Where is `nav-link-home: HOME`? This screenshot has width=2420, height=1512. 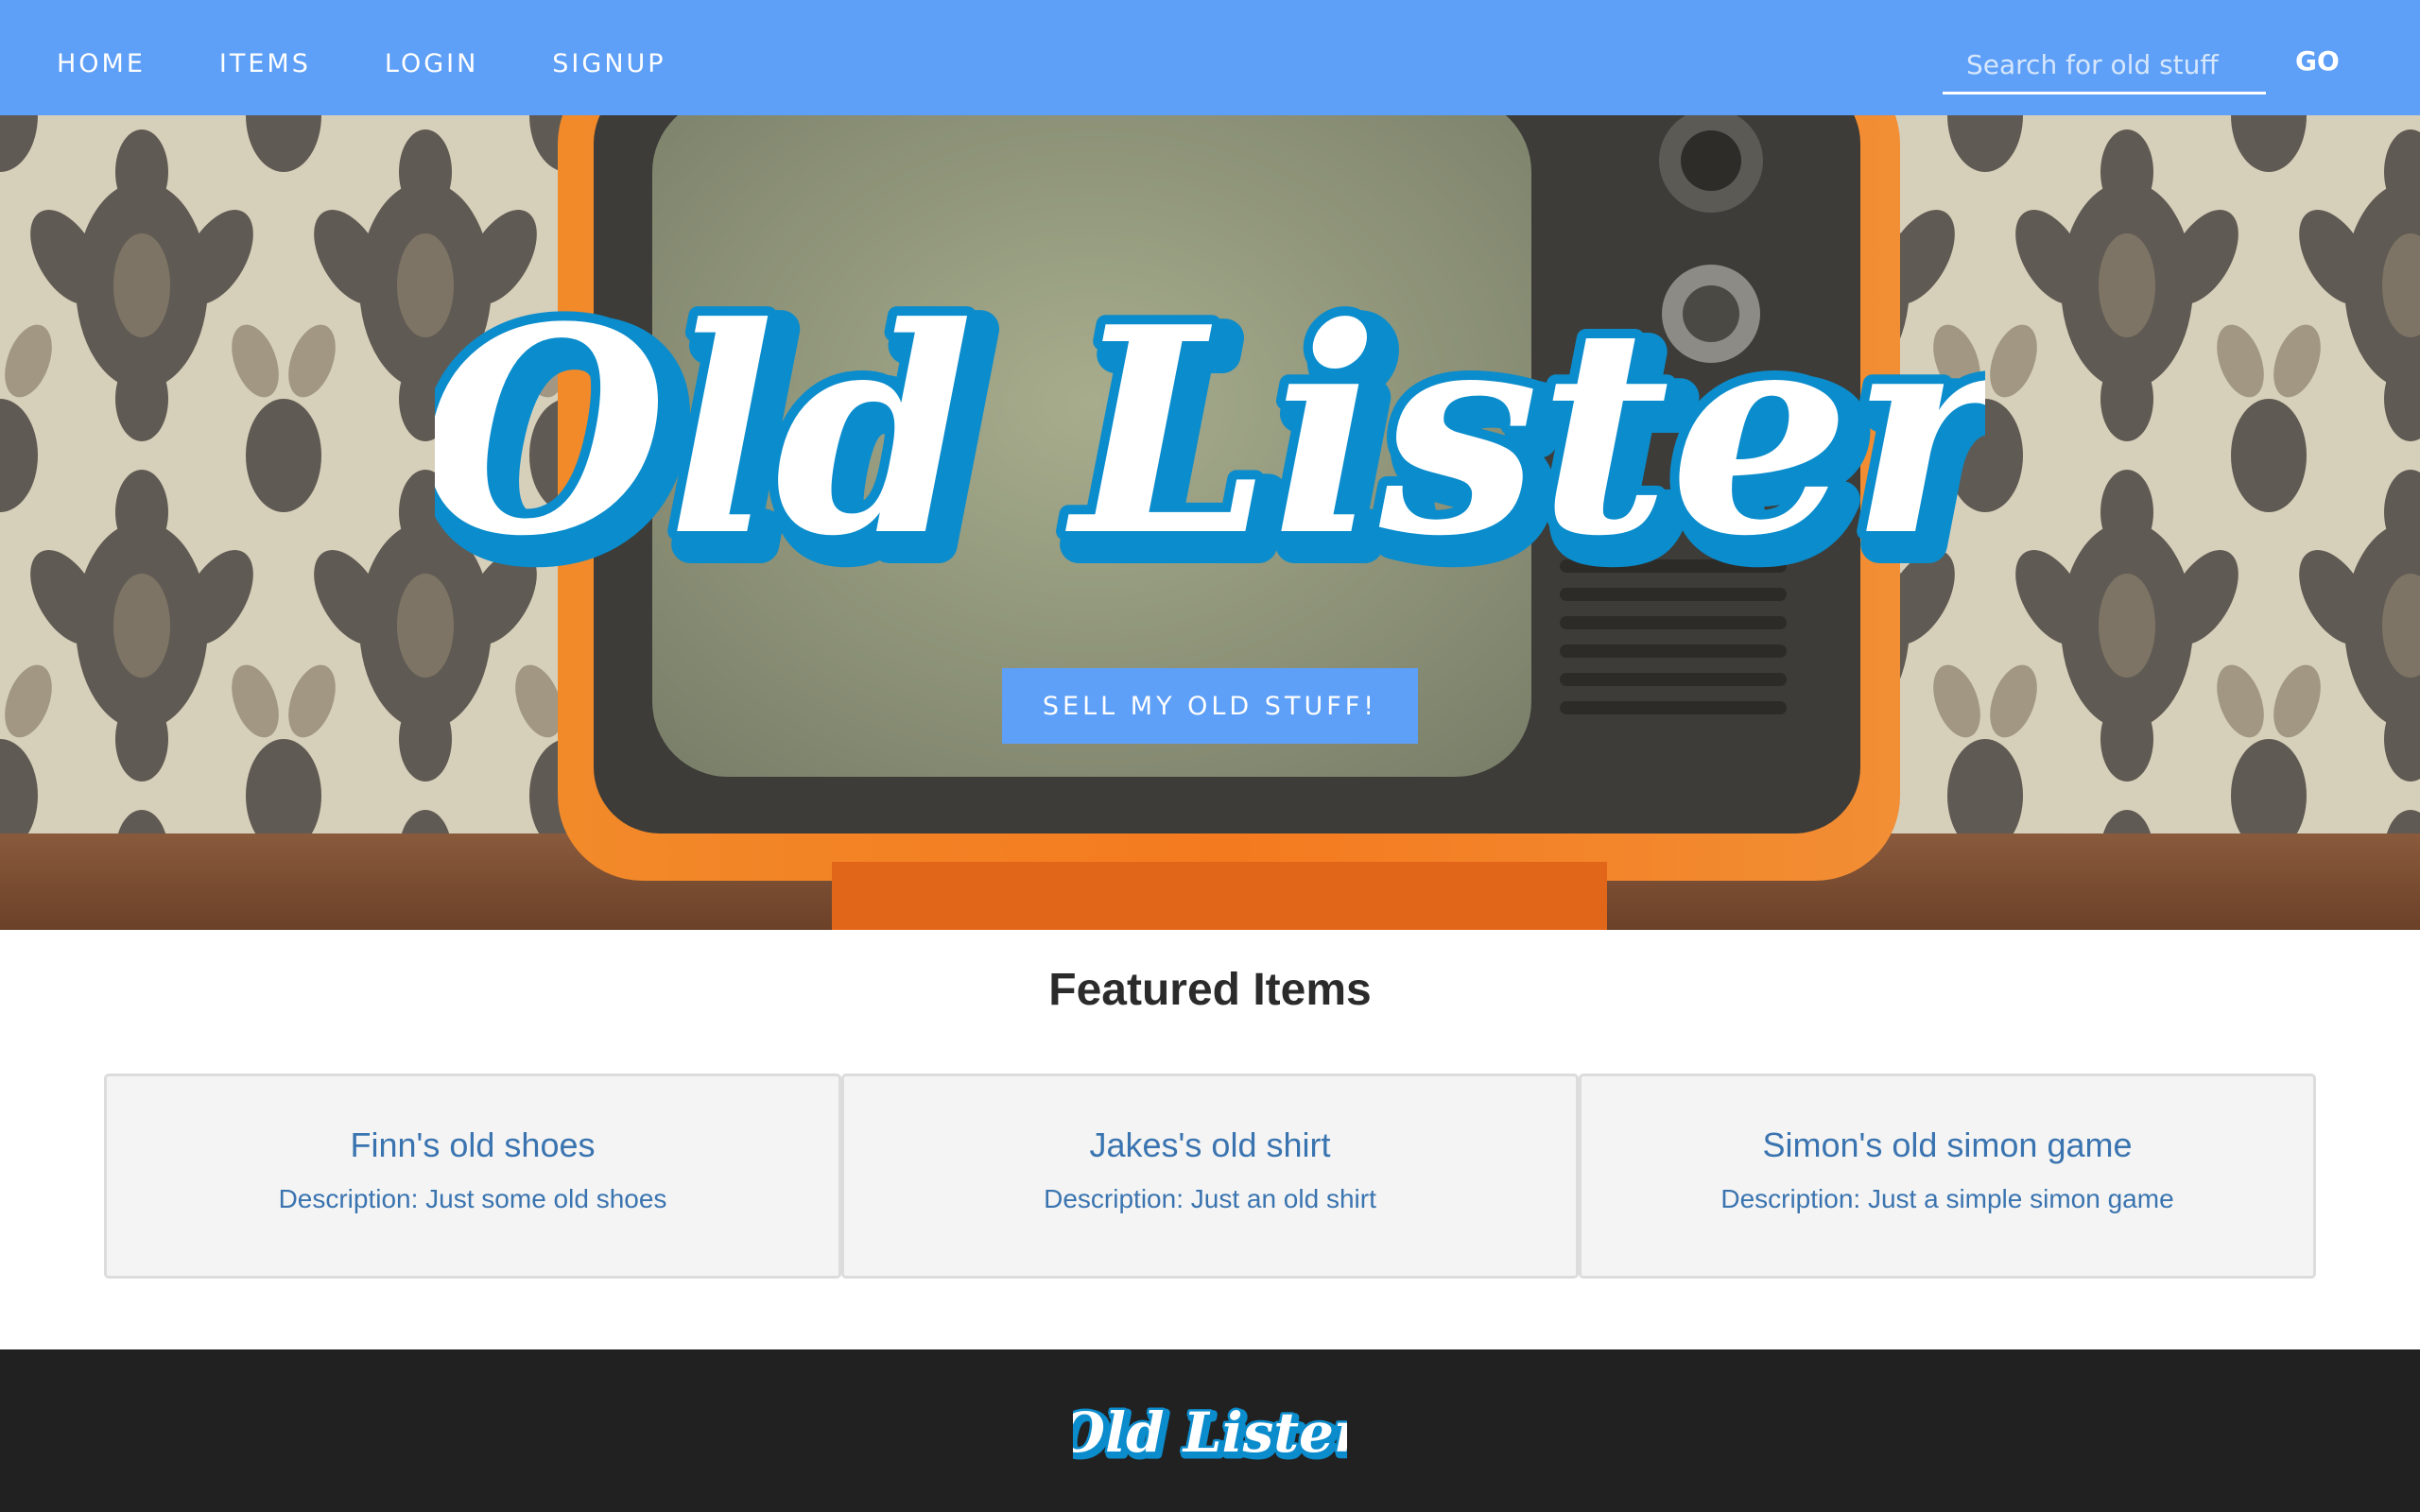 nav-link-home: HOME is located at coordinates (101, 63).